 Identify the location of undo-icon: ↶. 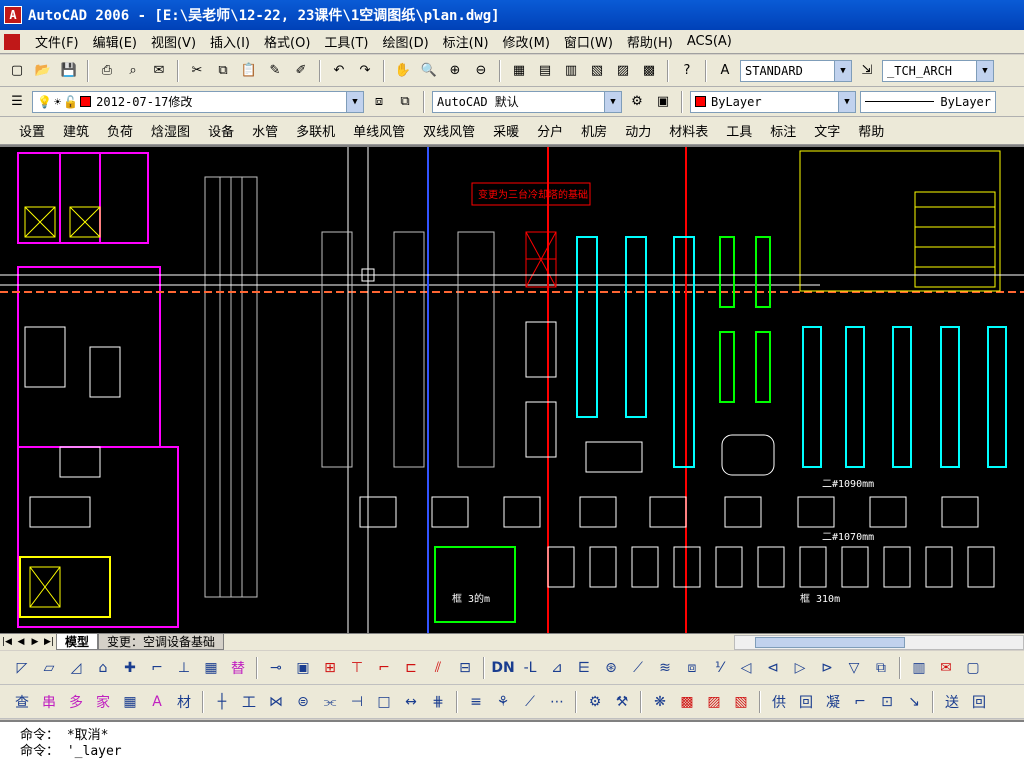
(339, 71).